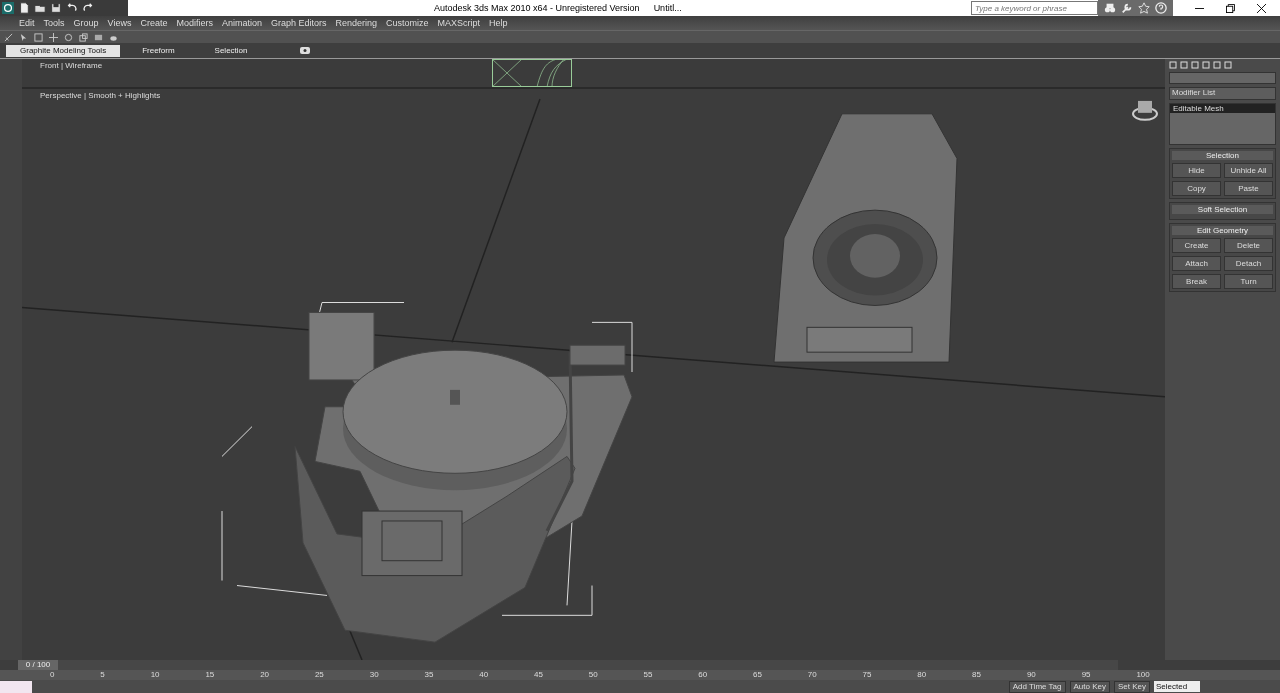  I want to click on frame-number: 35, so click(429, 675).